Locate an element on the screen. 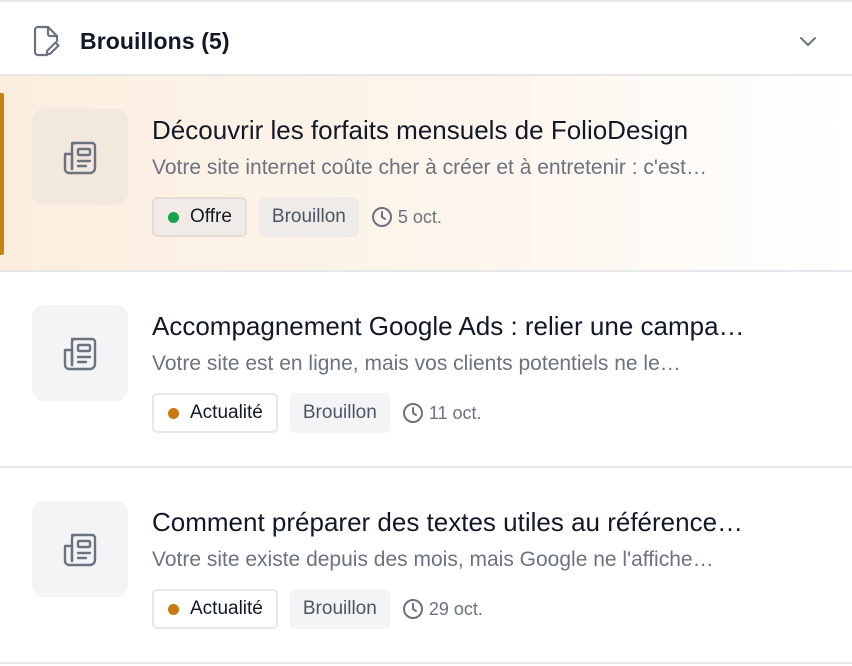 The width and height of the screenshot is (852, 666). drafts-section-title: Brouillons (5) is located at coordinates (155, 41).